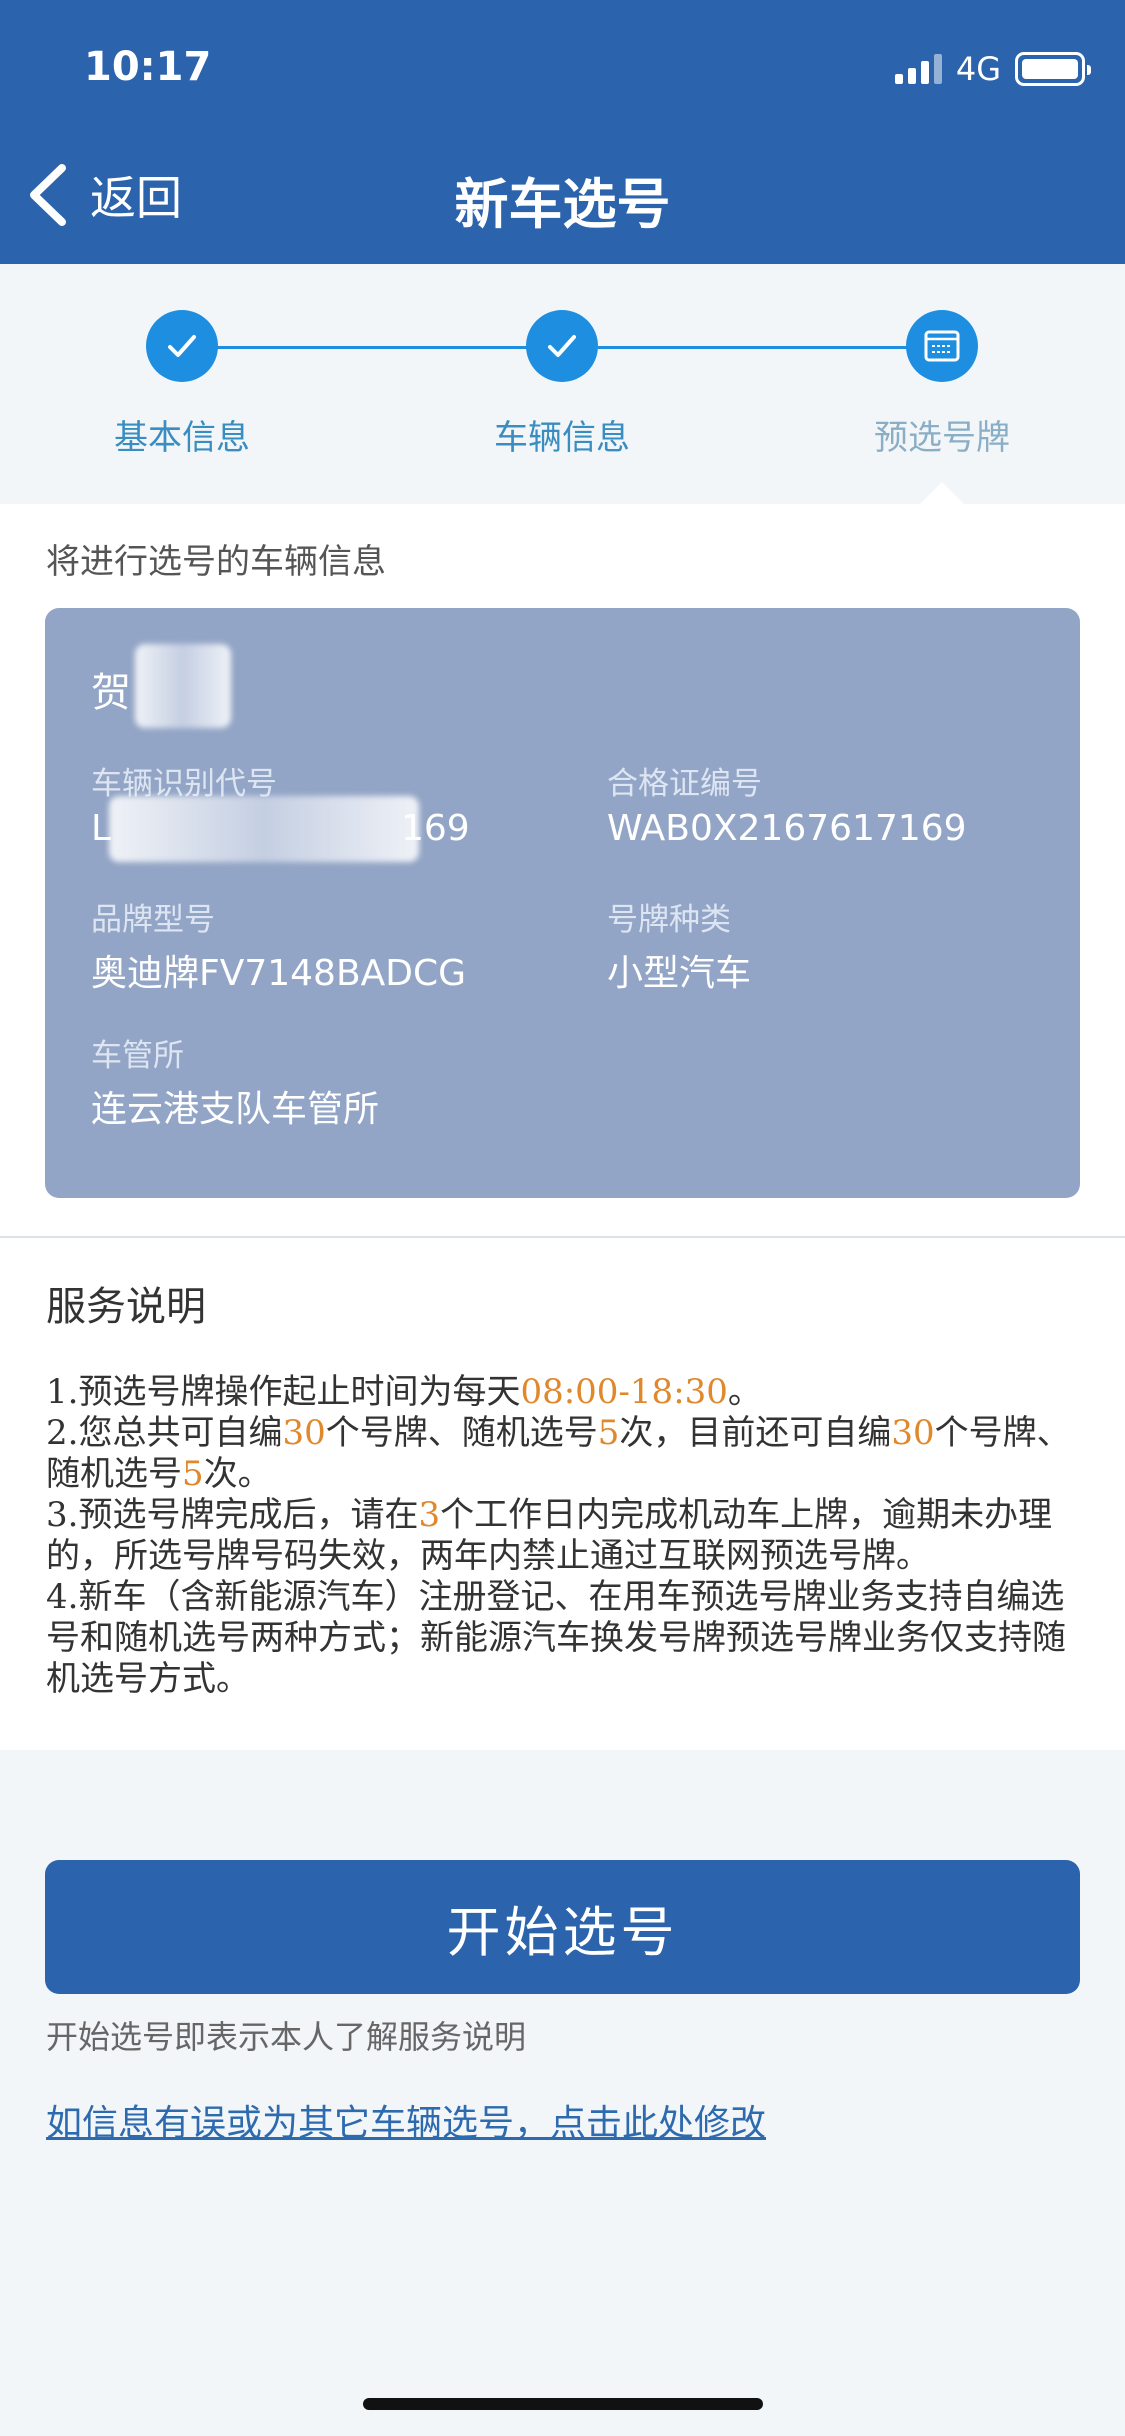 The image size is (1125, 2436). I want to click on step-vehicle-info: 车辆信息, so click(562, 384).